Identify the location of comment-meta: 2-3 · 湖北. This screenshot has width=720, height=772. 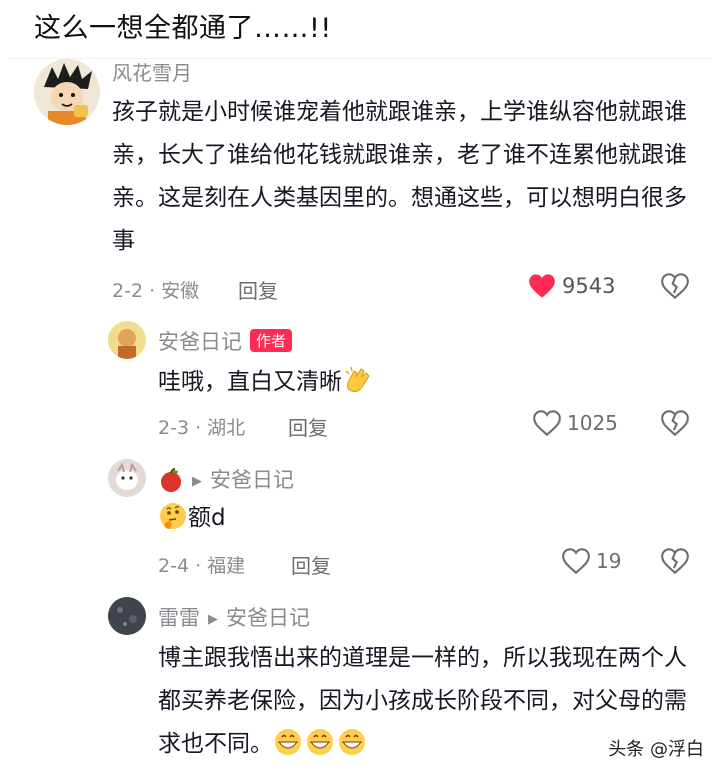
(202, 428).